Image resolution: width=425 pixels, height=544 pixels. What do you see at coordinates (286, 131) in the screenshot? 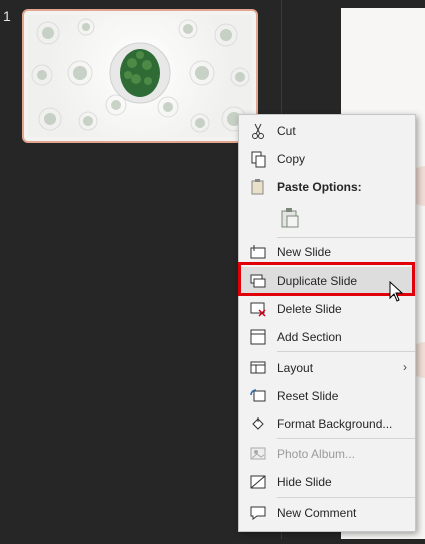
I see `menu-item-cut-label: Cut` at bounding box center [286, 131].